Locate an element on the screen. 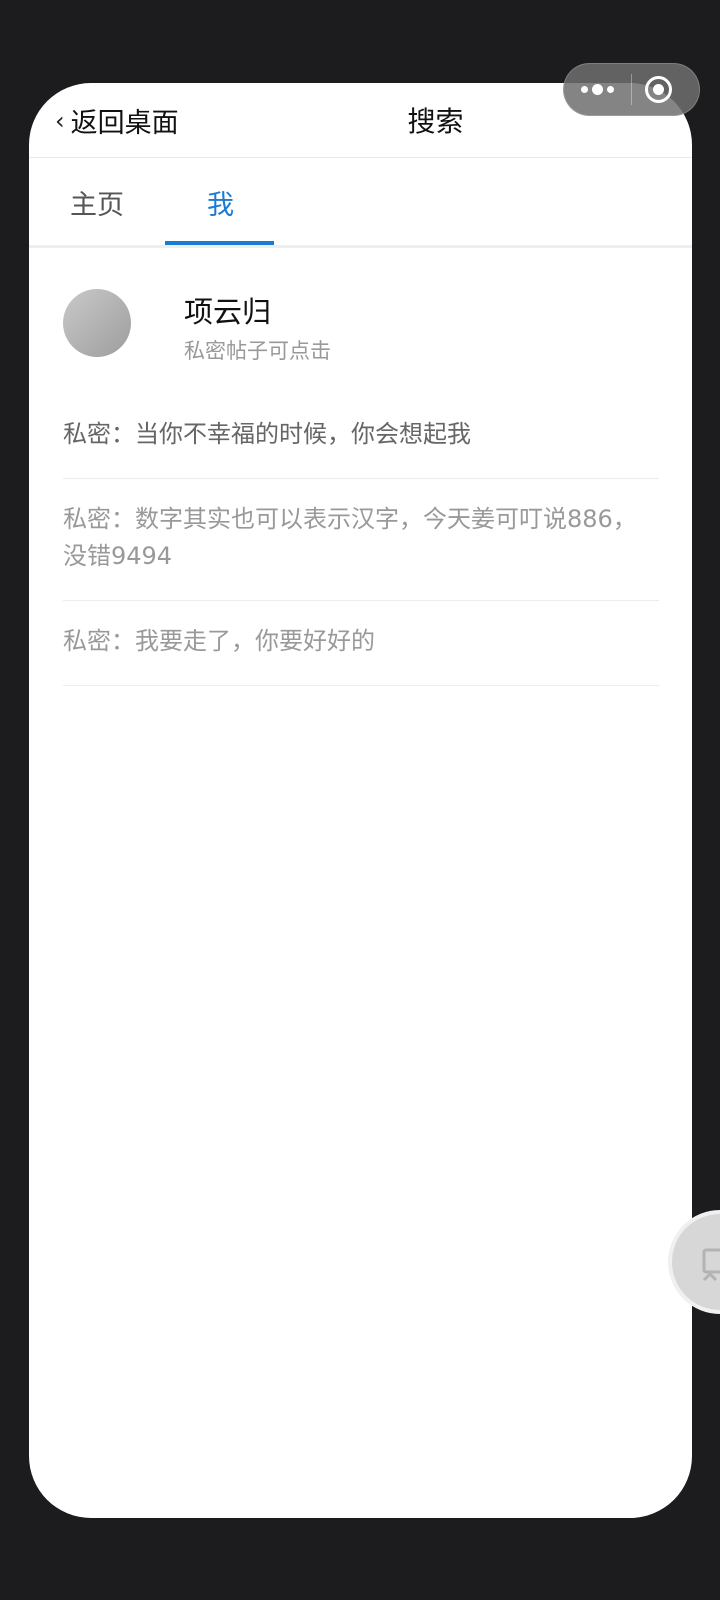 This screenshot has width=720, height=1600. active-tab-indicator is located at coordinates (219, 243).